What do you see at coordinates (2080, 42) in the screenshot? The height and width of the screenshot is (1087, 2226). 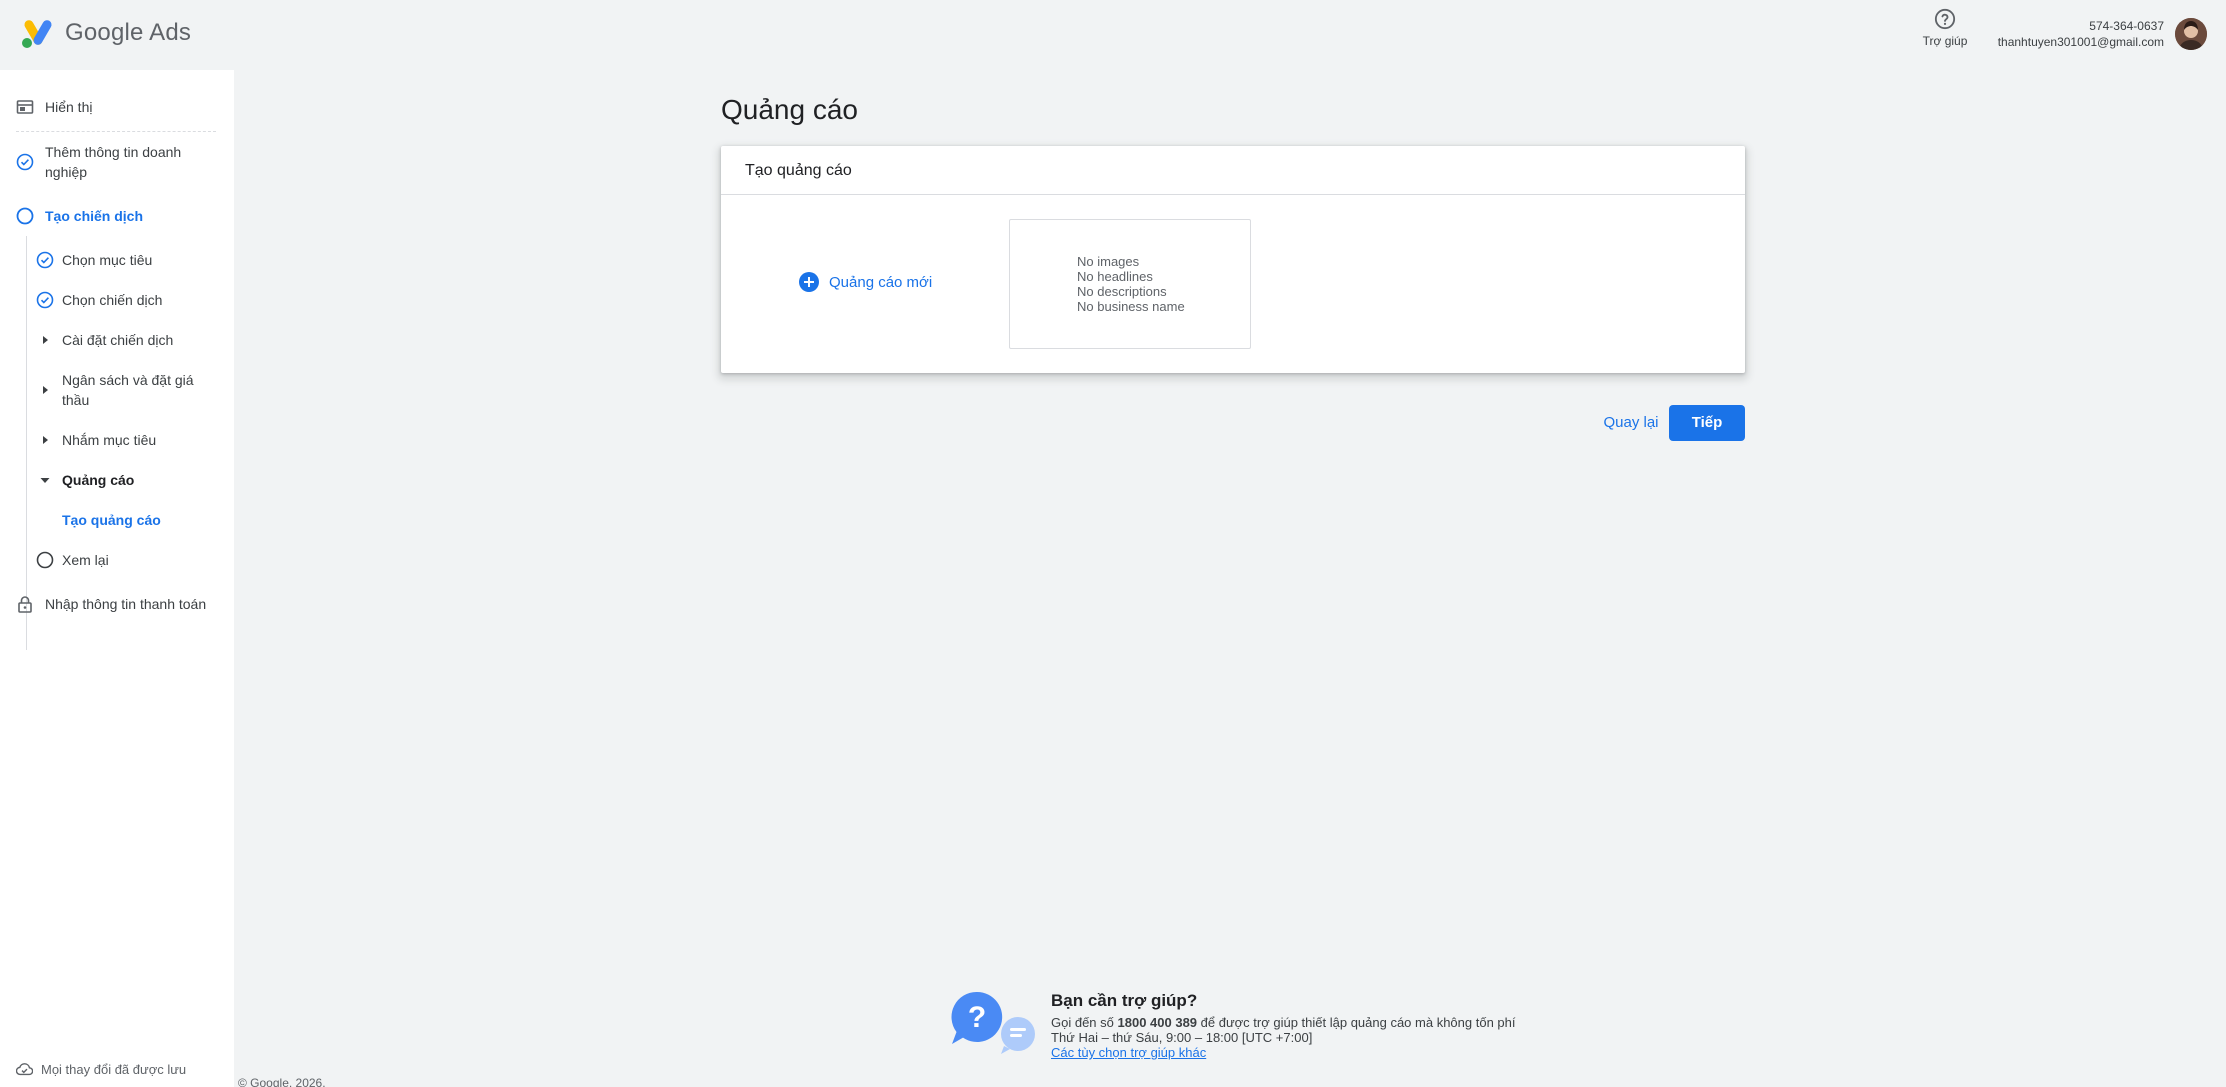 I see `account-email: thanhtuyen301001@gmail.com` at bounding box center [2080, 42].